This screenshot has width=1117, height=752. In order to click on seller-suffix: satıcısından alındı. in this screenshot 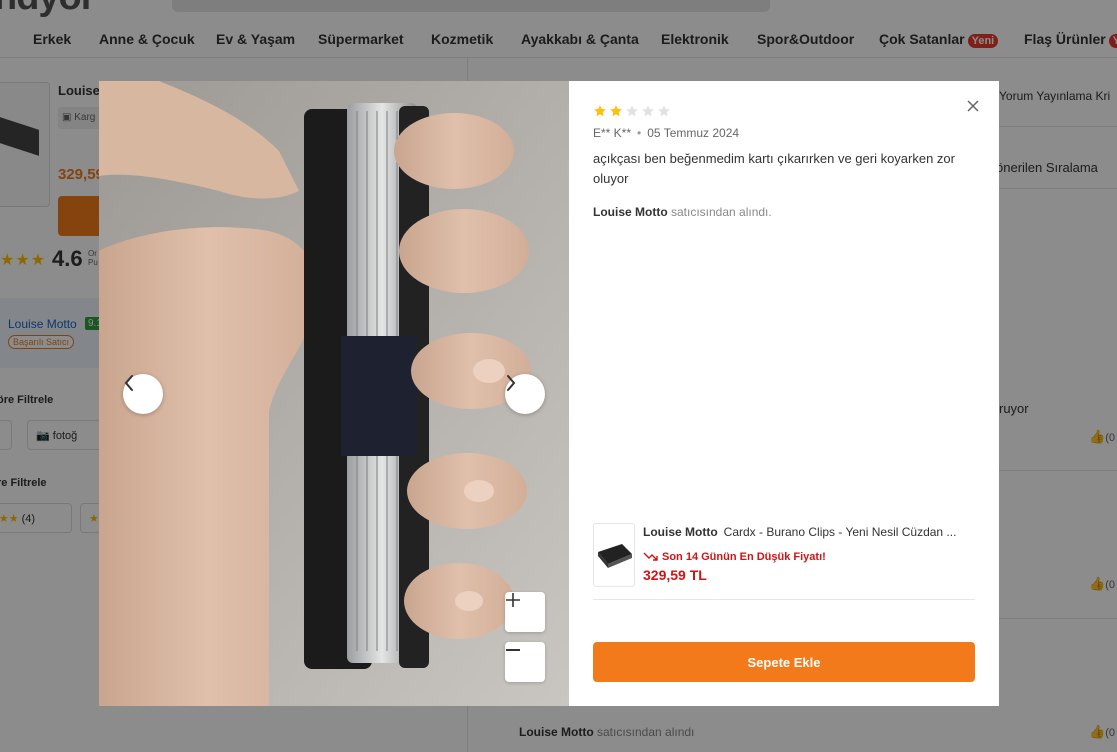, I will do `click(721, 212)`.